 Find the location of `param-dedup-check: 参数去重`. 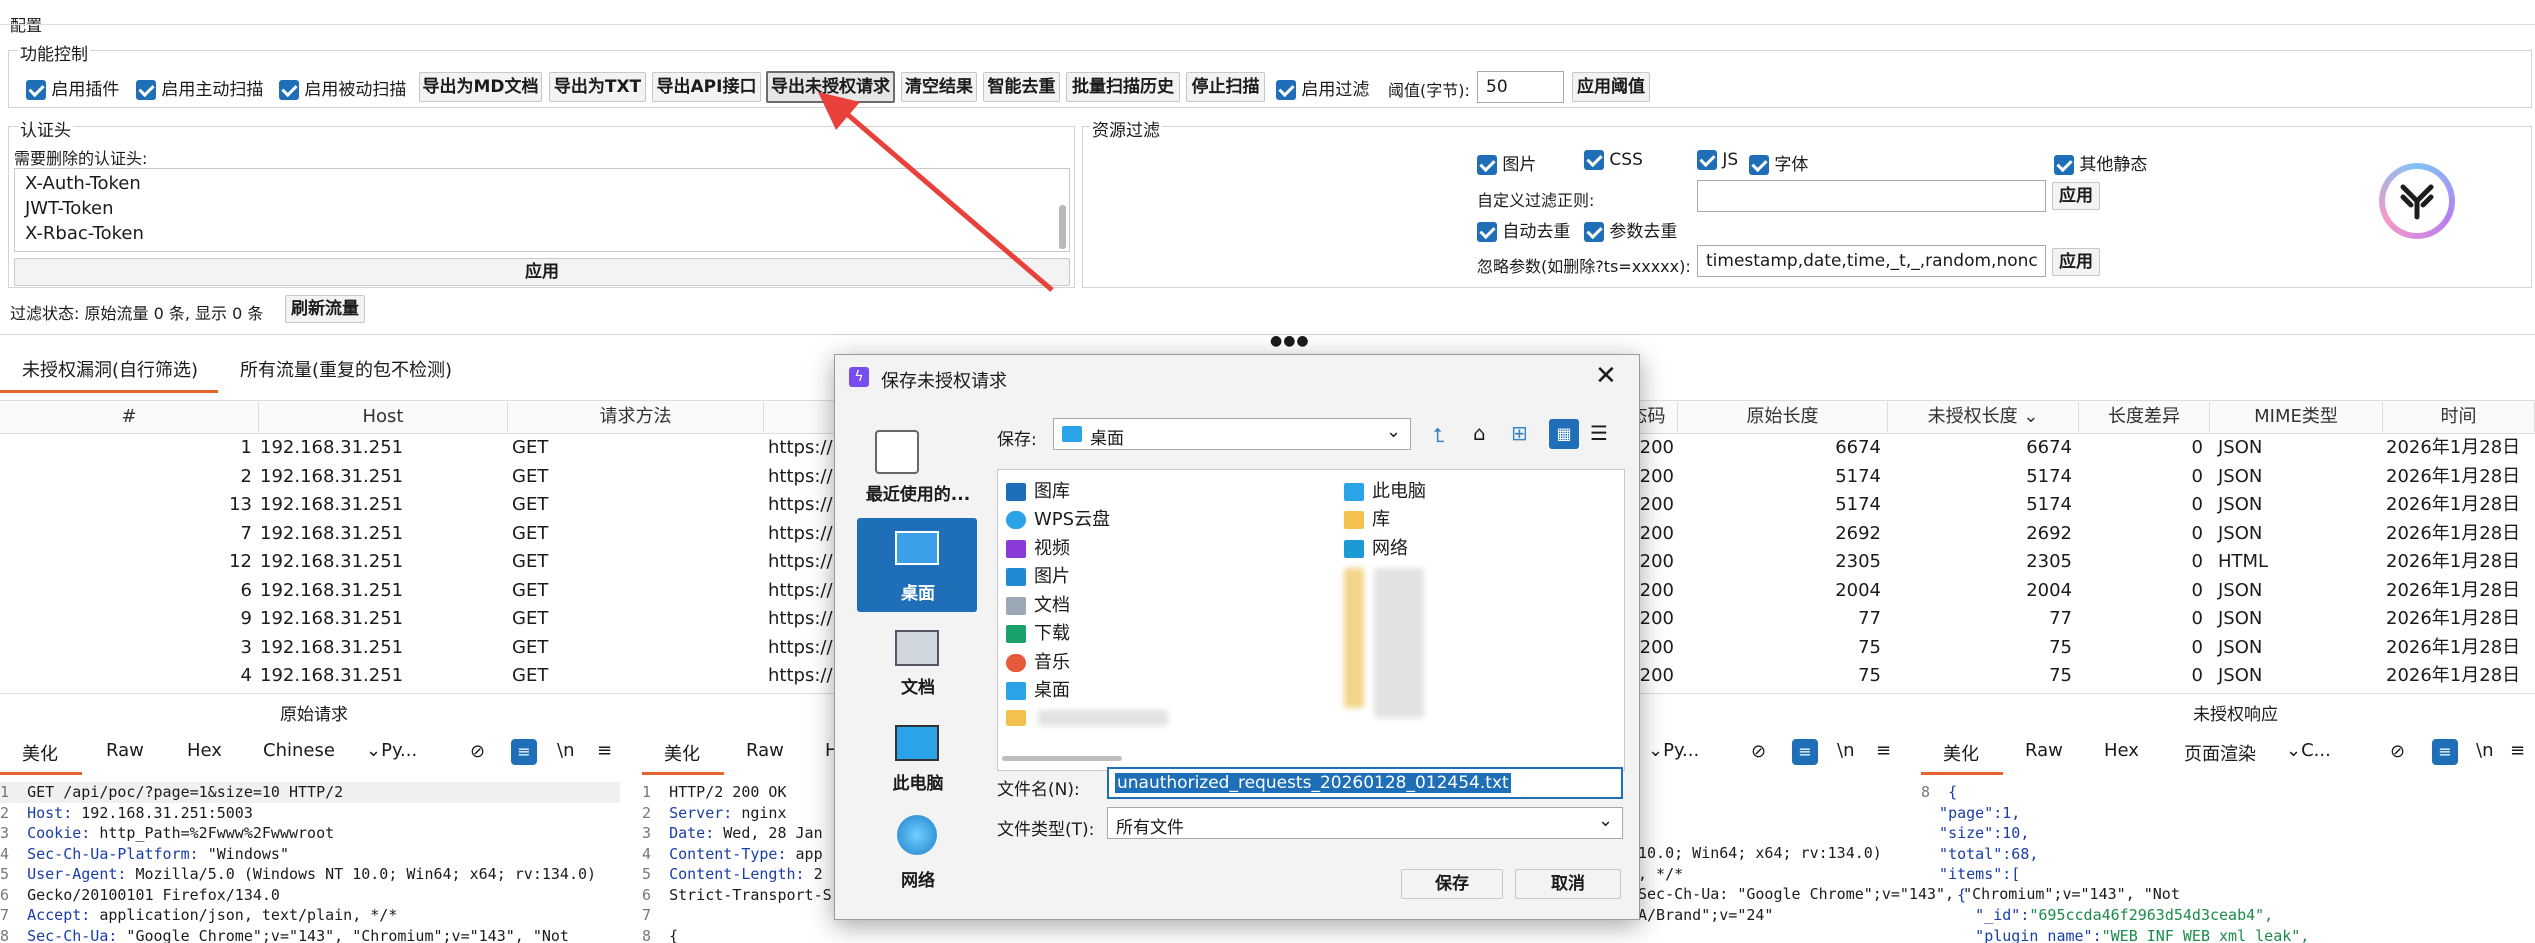

param-dedup-check: 参数去重 is located at coordinates (1630, 229).